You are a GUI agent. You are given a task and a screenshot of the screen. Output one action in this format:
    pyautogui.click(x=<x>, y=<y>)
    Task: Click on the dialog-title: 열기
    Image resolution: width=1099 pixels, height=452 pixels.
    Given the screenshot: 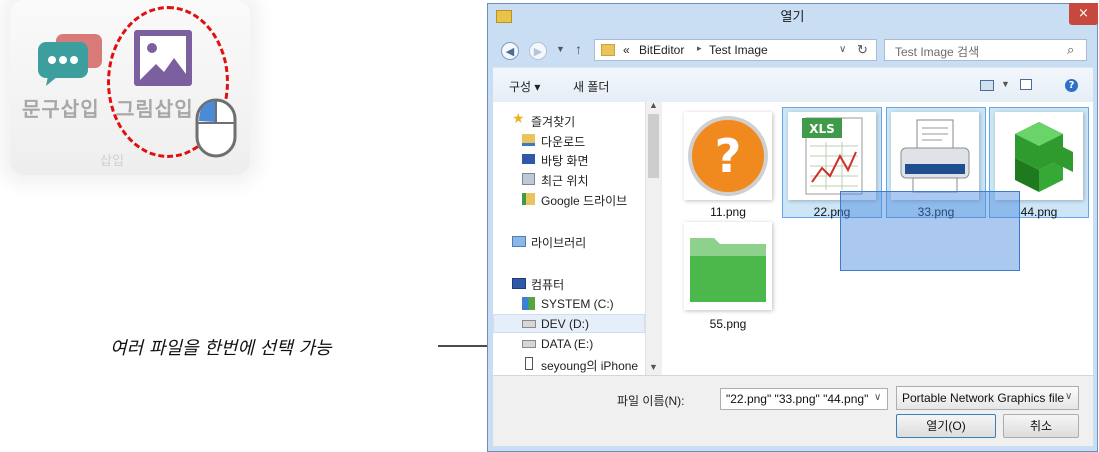 What is the action you would take?
    pyautogui.click(x=792, y=16)
    